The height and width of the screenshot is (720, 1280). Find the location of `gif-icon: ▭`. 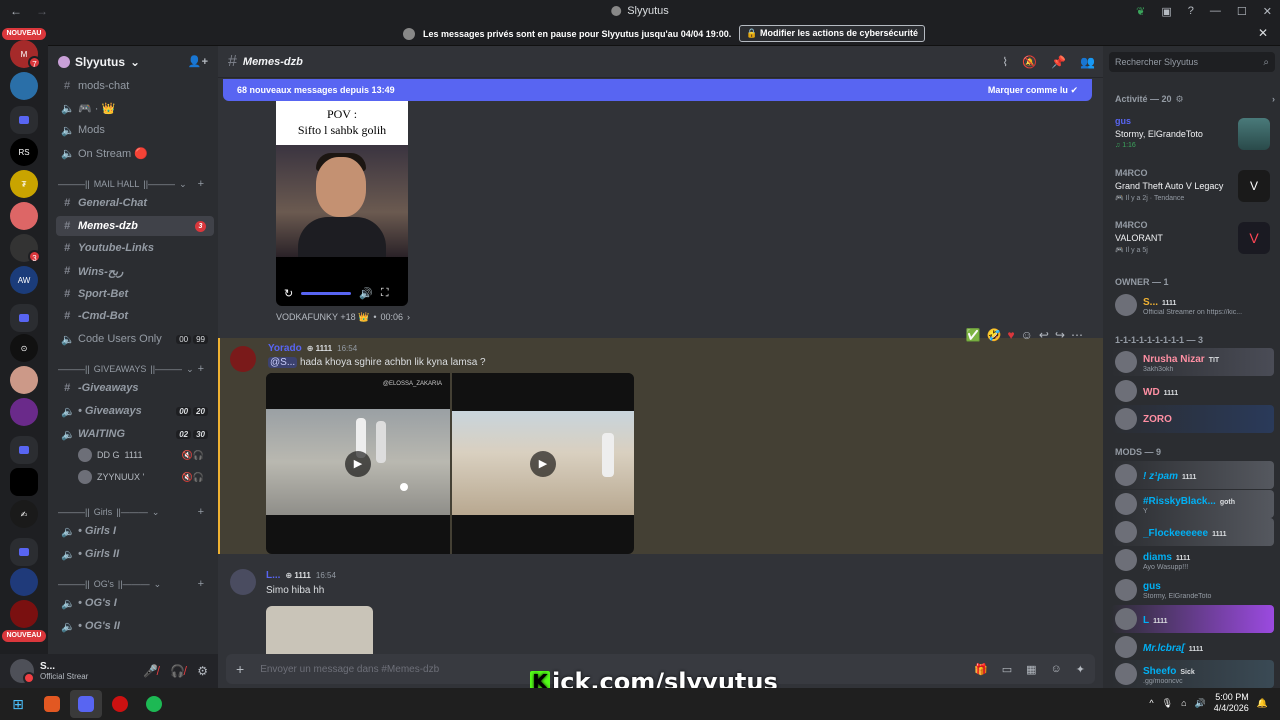

gif-icon: ▭ is located at coordinates (1007, 669).